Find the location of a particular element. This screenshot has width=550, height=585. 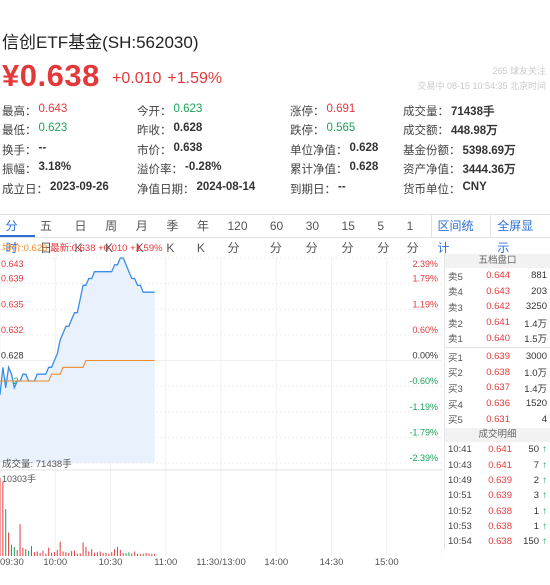

stat-label: 货币单位： is located at coordinates (432, 189).